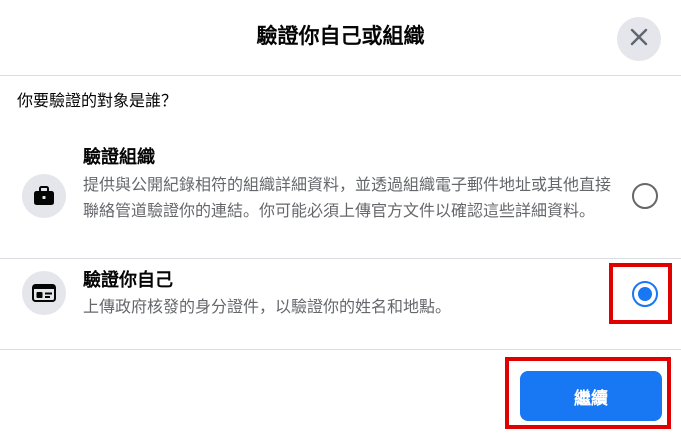 Image resolution: width=681 pixels, height=438 pixels. Describe the element at coordinates (119, 157) in the screenshot. I see `option-title: 驗證組織` at that location.